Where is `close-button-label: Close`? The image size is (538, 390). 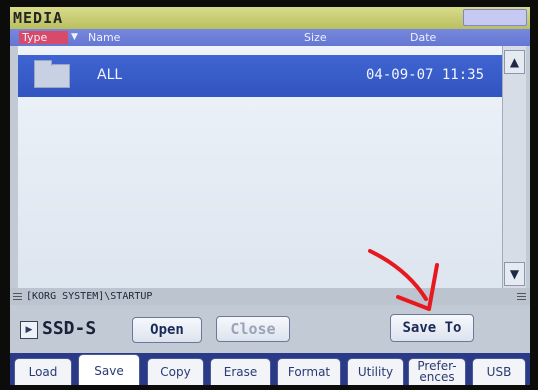 close-button-label: Close is located at coordinates (253, 329).